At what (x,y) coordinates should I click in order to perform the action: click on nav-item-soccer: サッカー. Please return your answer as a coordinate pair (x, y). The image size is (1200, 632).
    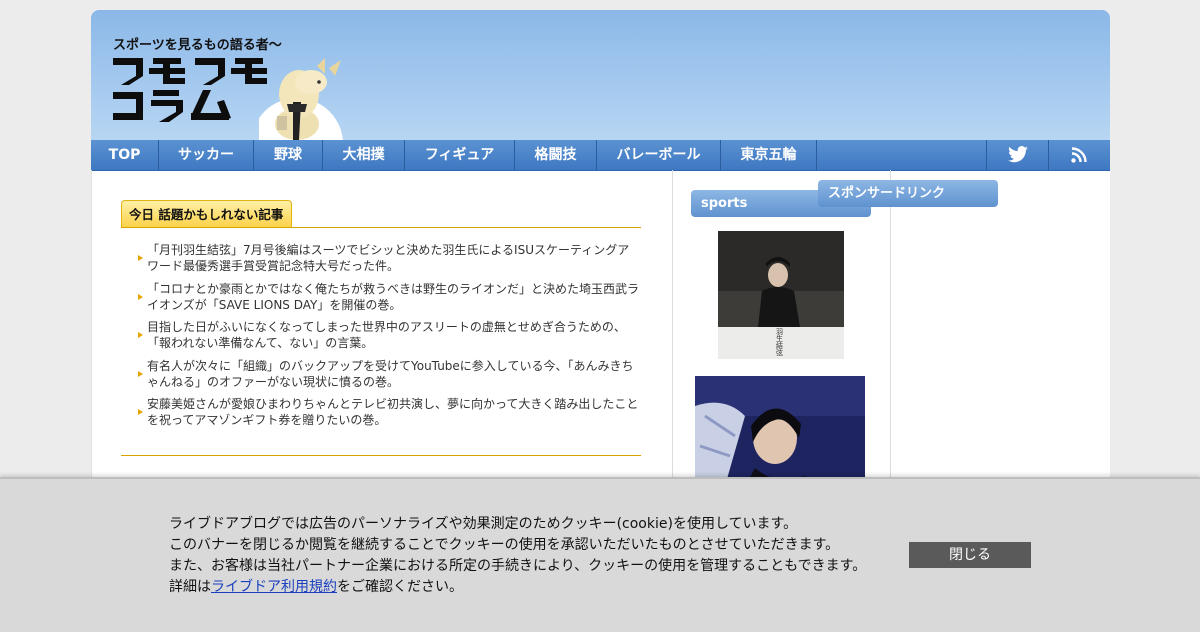
    Looking at the image, I should click on (206, 155).